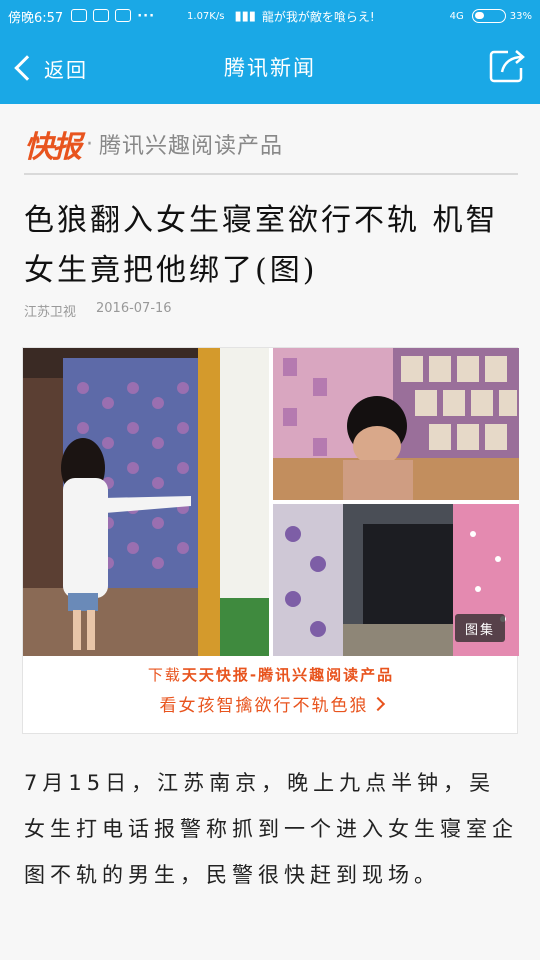 The image size is (540, 960). What do you see at coordinates (50, 312) in the screenshot?
I see `article-source: 江苏卫视` at bounding box center [50, 312].